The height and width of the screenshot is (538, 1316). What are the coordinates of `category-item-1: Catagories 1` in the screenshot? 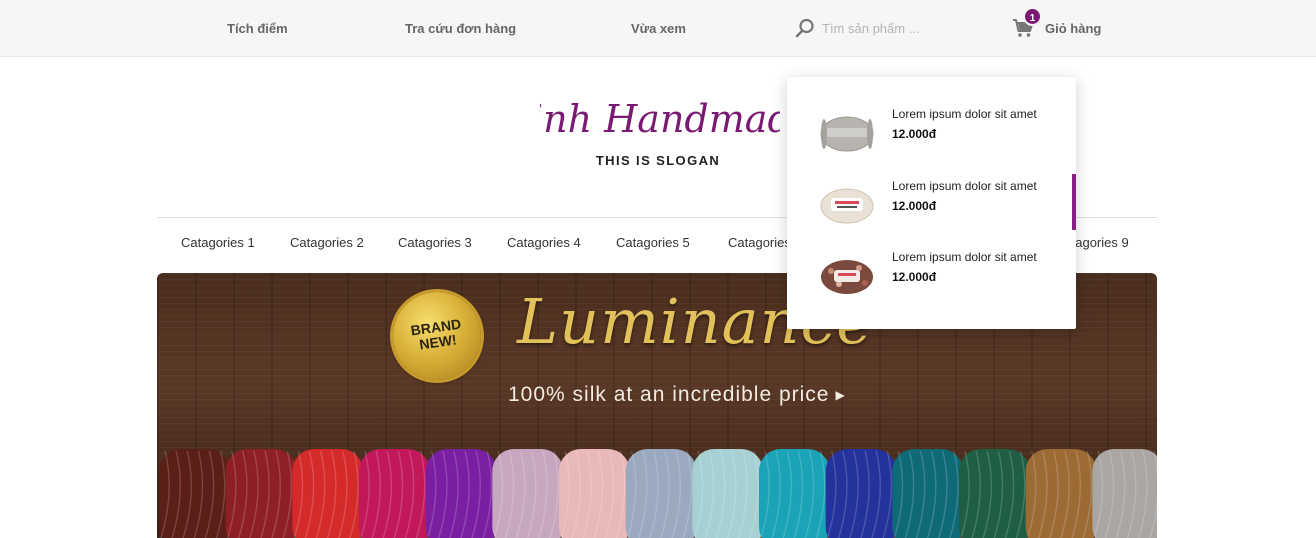 It's located at (218, 243).